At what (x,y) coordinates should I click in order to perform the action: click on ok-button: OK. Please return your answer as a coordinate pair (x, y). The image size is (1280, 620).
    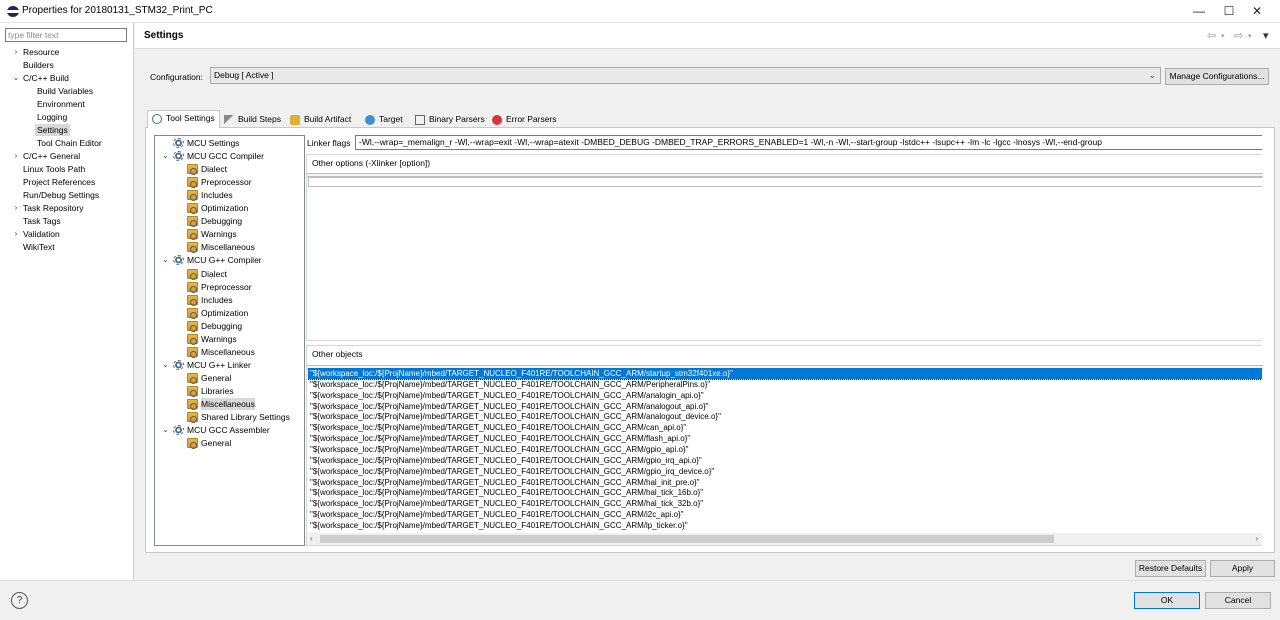
    Looking at the image, I should click on (1167, 600).